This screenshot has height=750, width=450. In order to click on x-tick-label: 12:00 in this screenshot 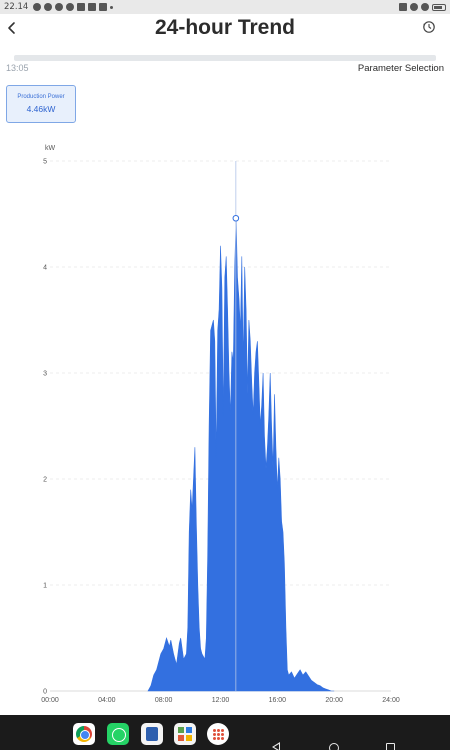, I will do `click(221, 700)`.